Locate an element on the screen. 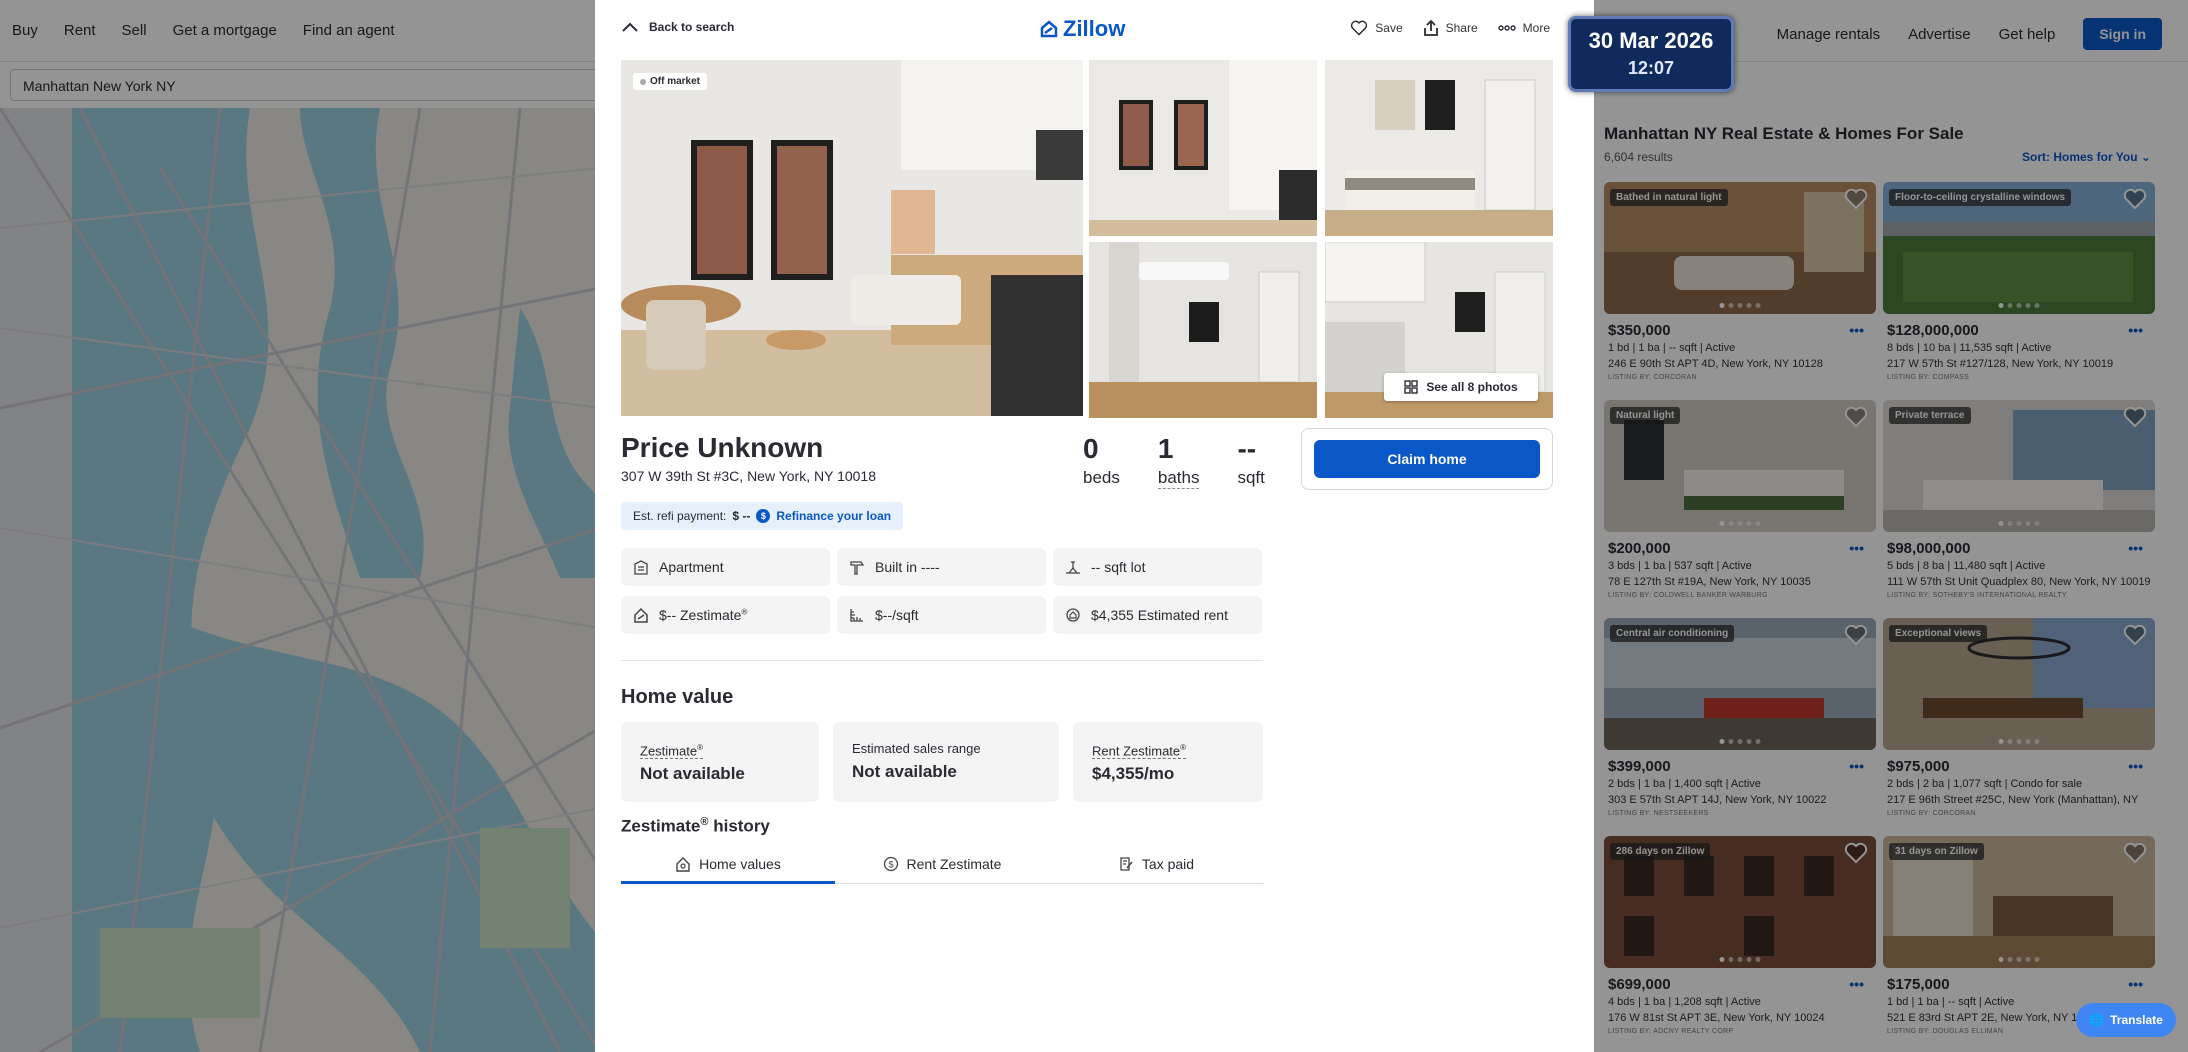 This screenshot has width=2188, height=1052. property-stats: 0 beds 1 baths -- sqft is located at coordinates (1174, 461).